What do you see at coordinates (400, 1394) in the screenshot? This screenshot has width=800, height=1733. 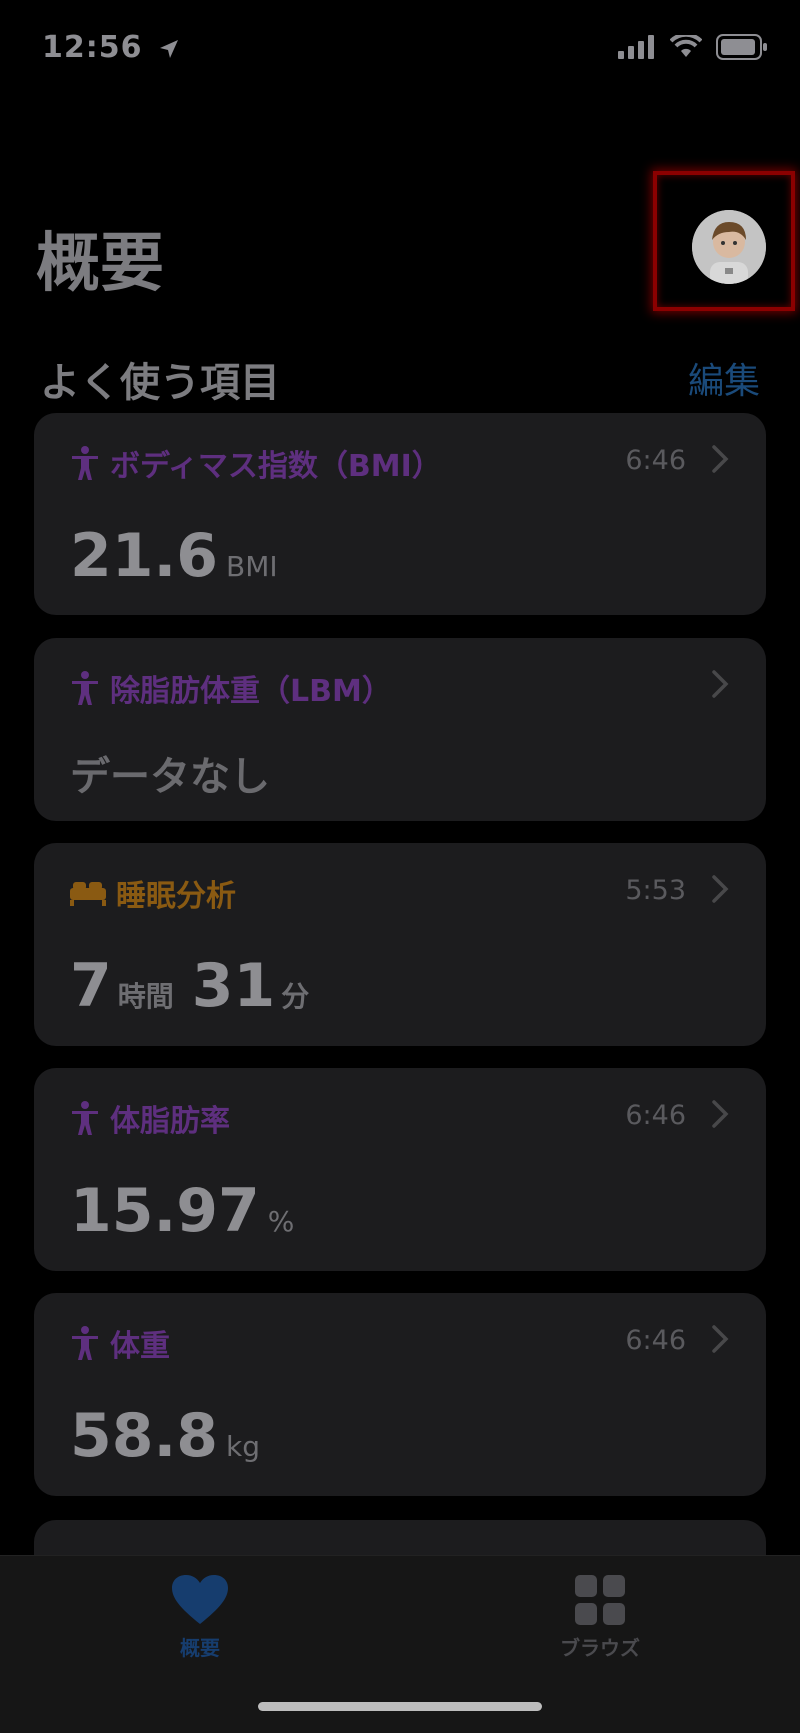 I see `weight-card: 体重 6:46 58.8 kg` at bounding box center [400, 1394].